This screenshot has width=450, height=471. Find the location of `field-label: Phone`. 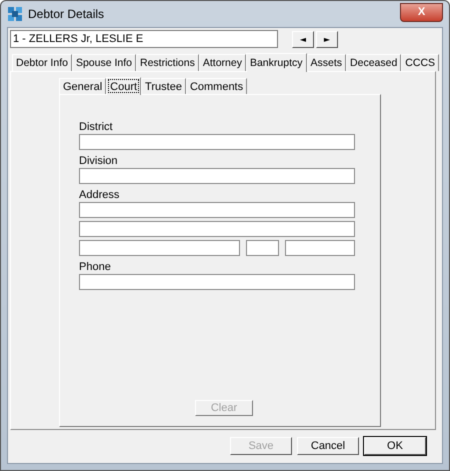

field-label: Phone is located at coordinates (95, 267).